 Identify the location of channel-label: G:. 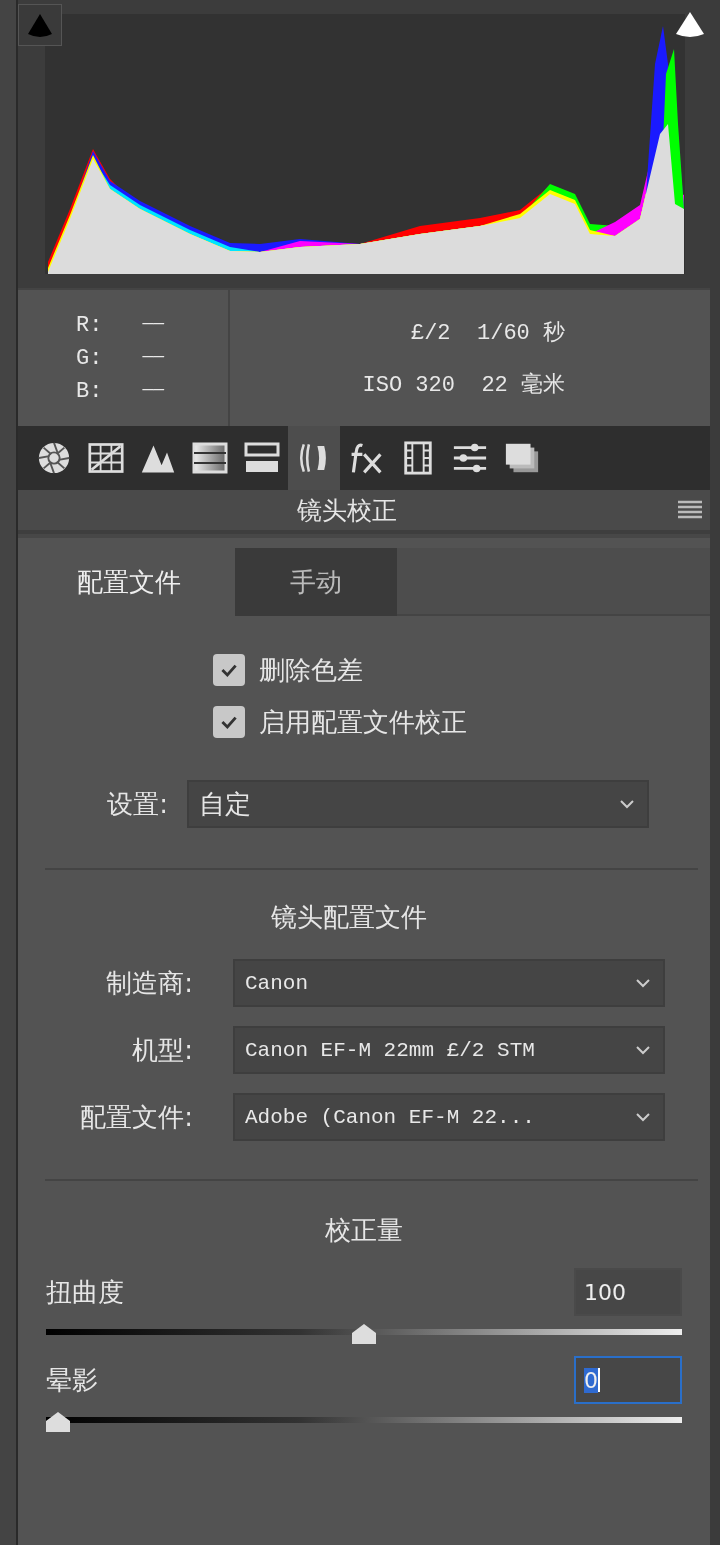
(89, 358).